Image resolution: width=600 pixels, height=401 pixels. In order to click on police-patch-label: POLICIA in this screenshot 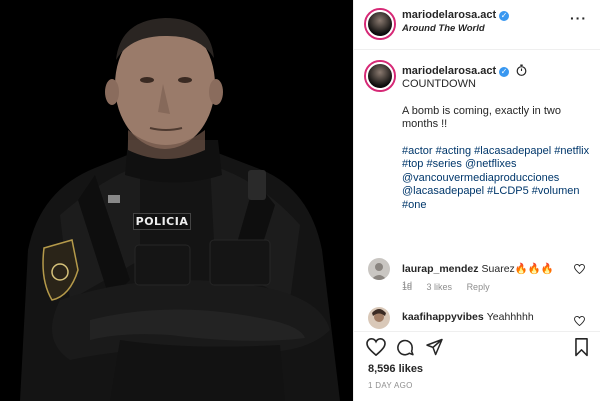, I will do `click(162, 221)`.